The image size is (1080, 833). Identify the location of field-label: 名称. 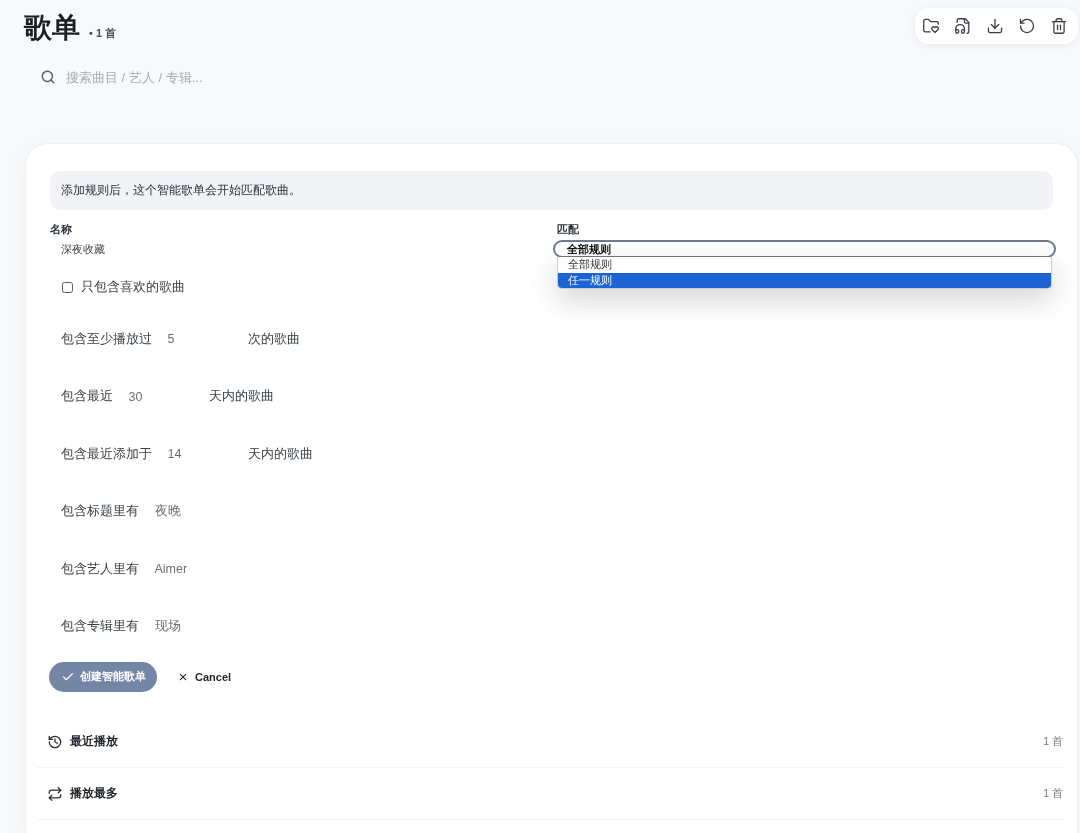
(61, 229).